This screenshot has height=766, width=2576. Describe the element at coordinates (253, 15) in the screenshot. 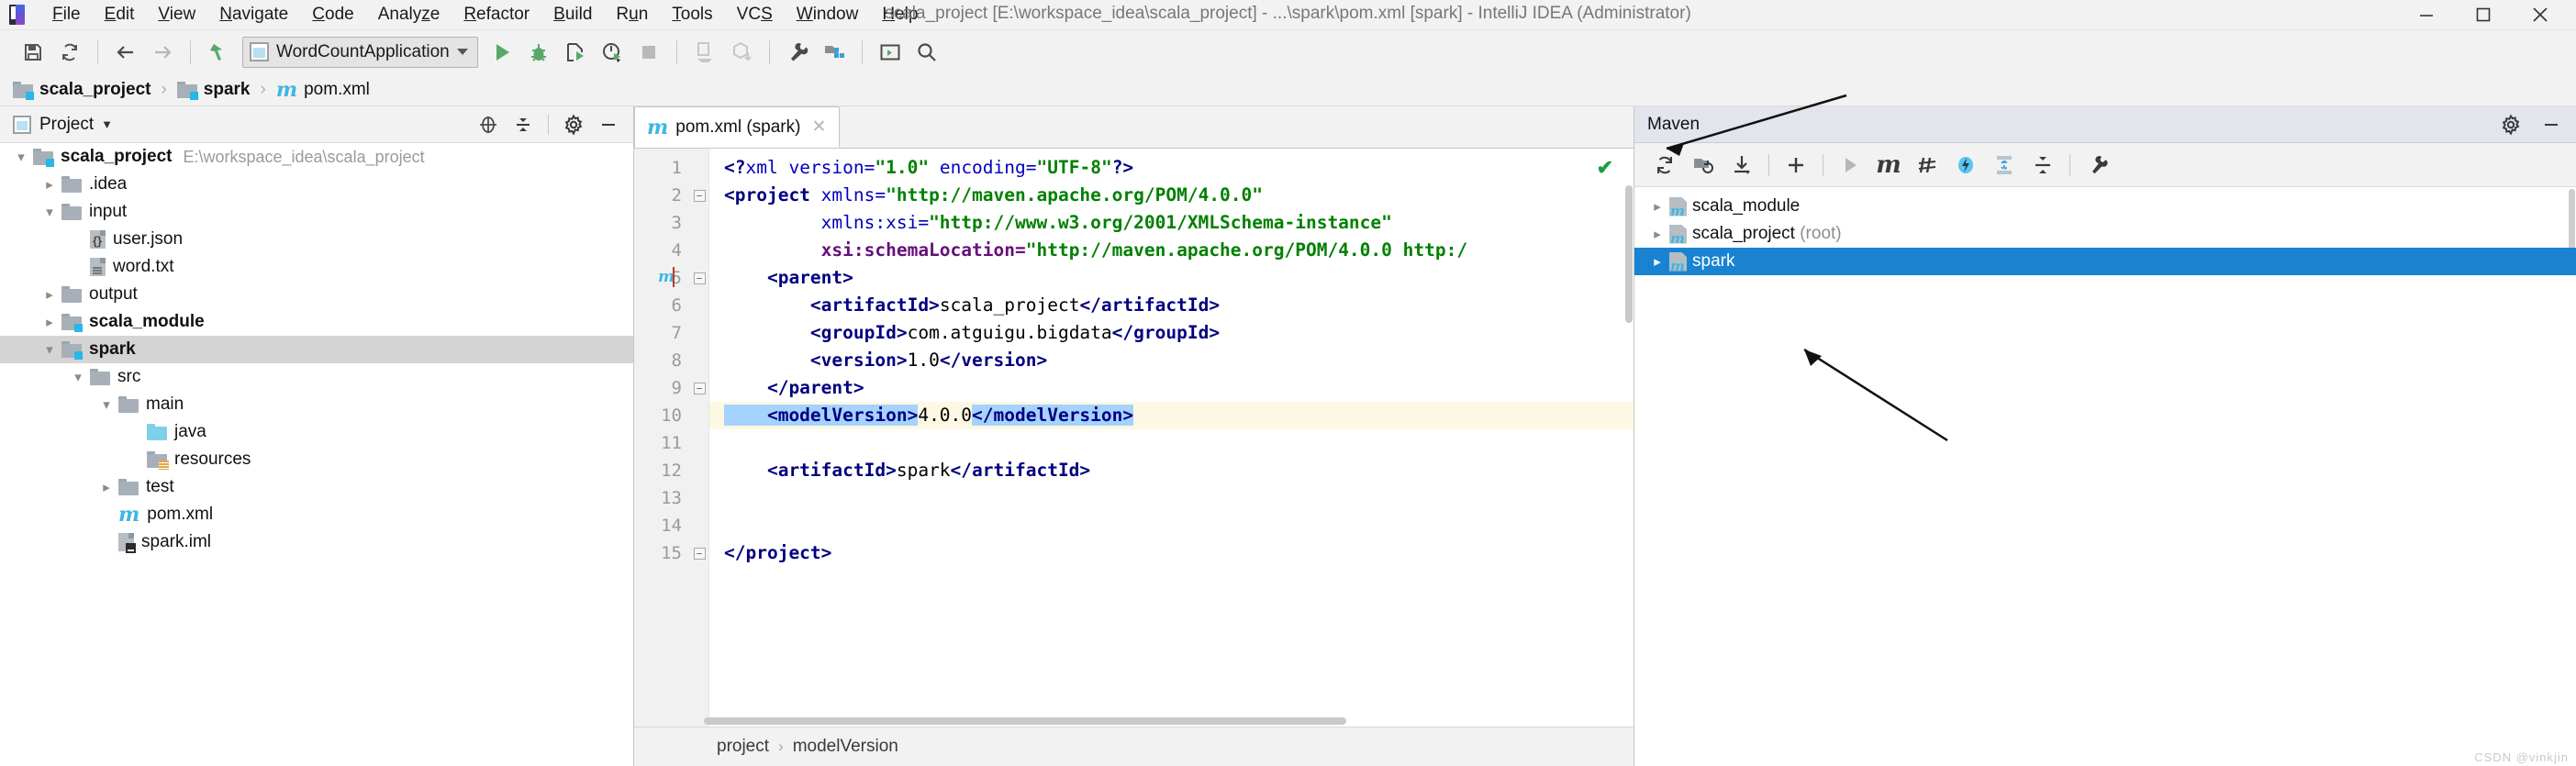

I see `menu-item-navigate: Navigate` at that location.